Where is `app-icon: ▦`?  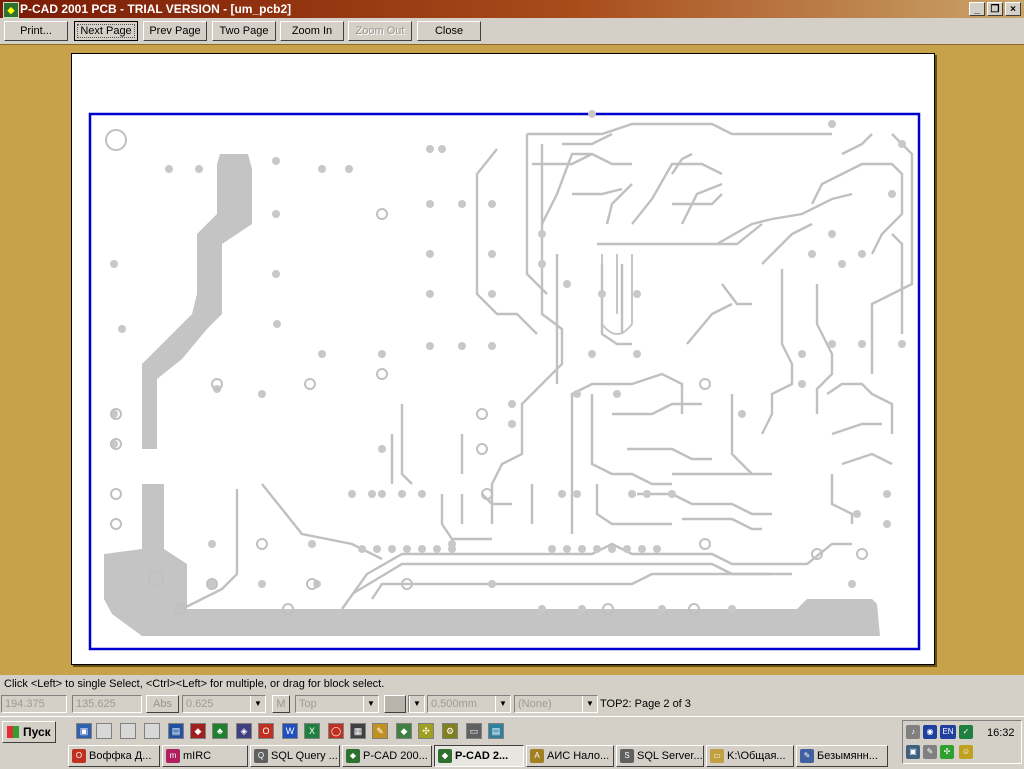 app-icon: ▦ is located at coordinates (358, 731).